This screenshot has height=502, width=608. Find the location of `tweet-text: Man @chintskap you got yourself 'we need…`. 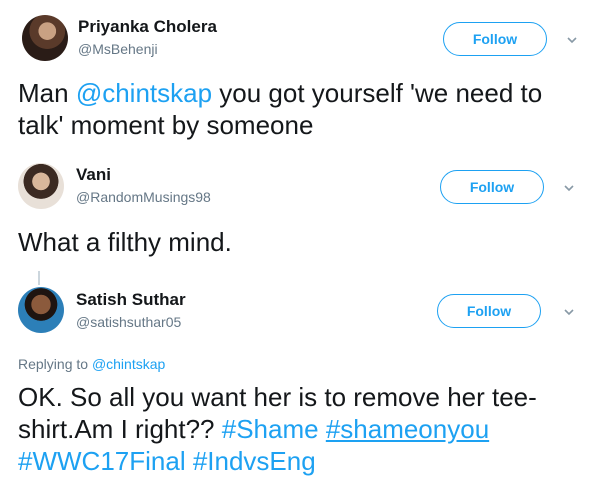

tweet-text: Man @chintskap you got yourself 'we need… is located at coordinates (305, 109).